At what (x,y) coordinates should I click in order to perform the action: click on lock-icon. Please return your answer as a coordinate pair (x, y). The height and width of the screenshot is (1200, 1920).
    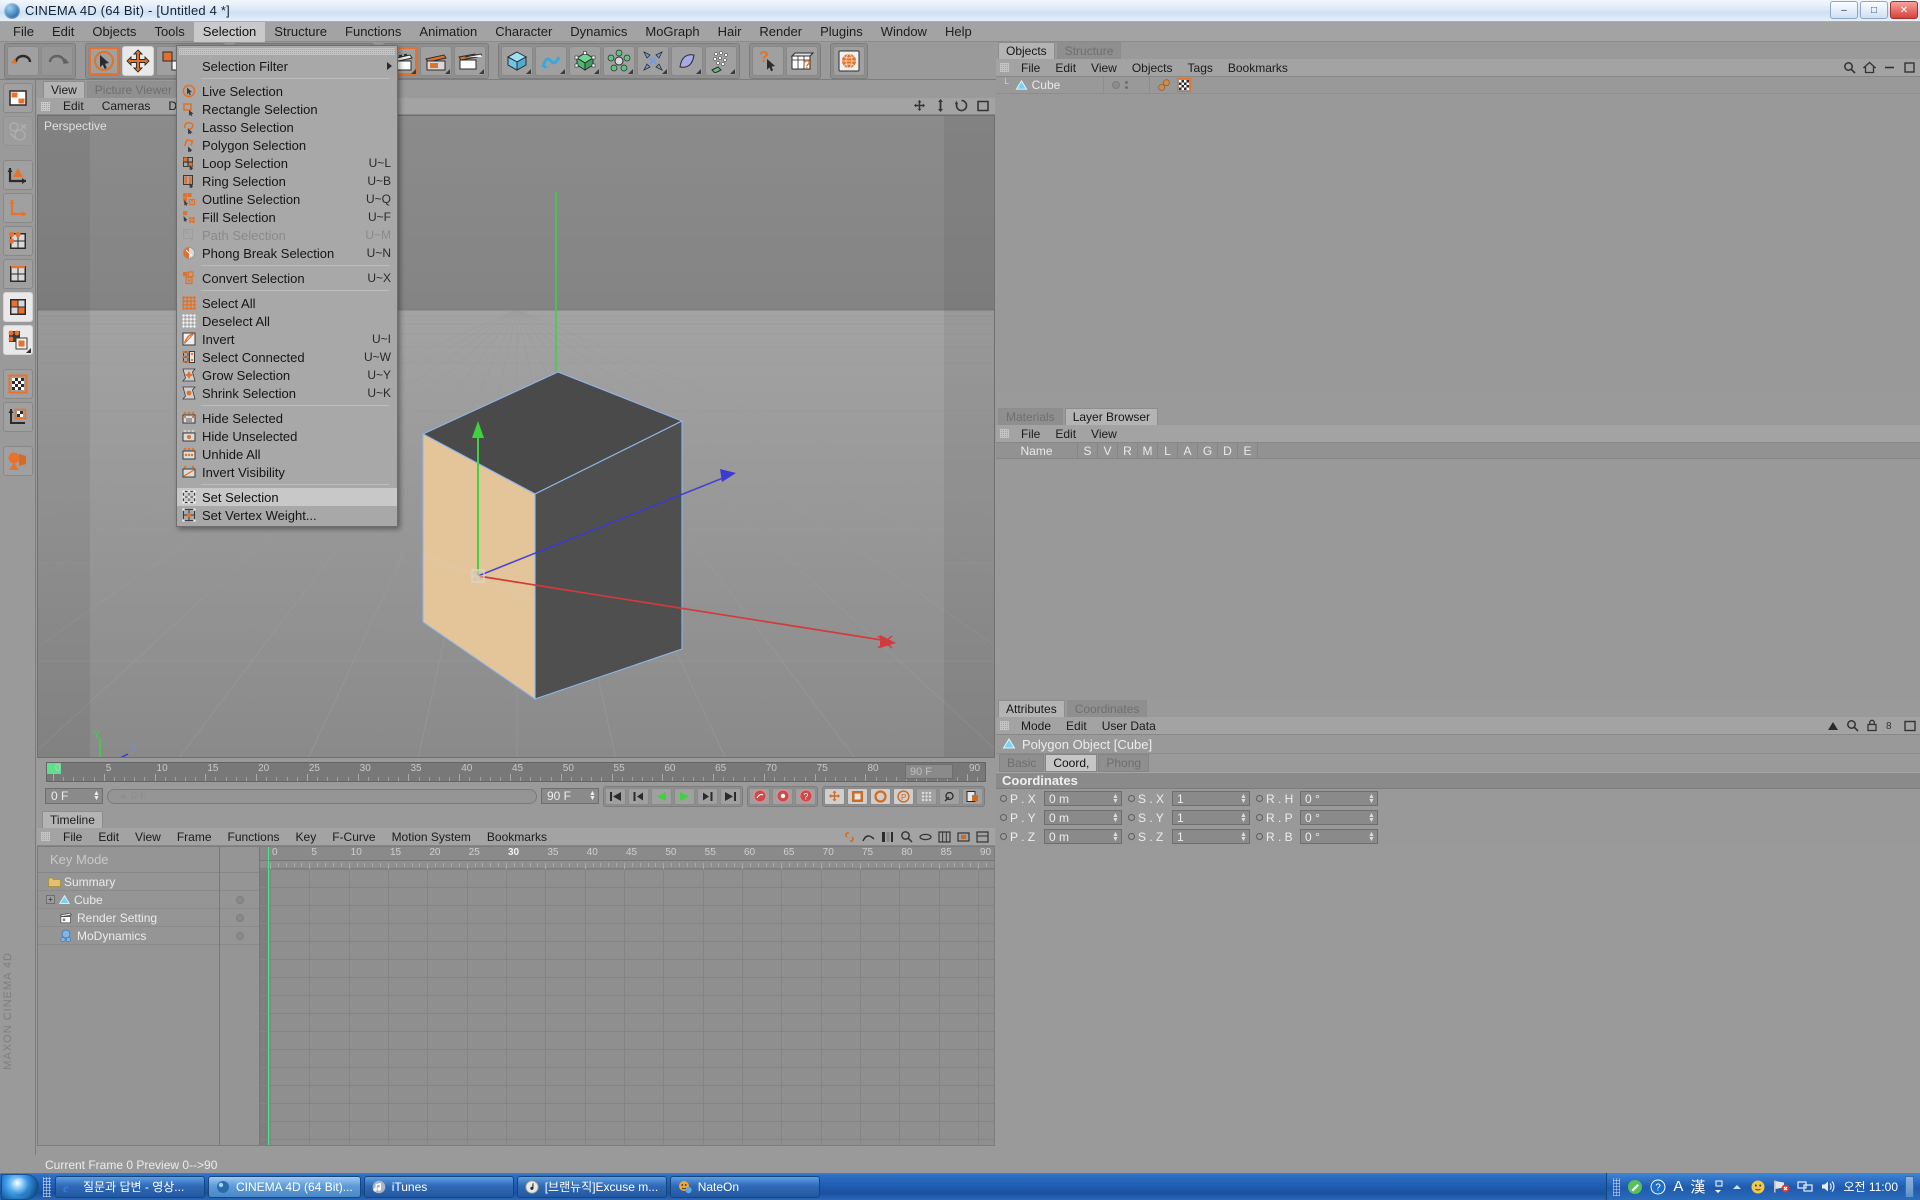
    Looking at the image, I should click on (1872, 725).